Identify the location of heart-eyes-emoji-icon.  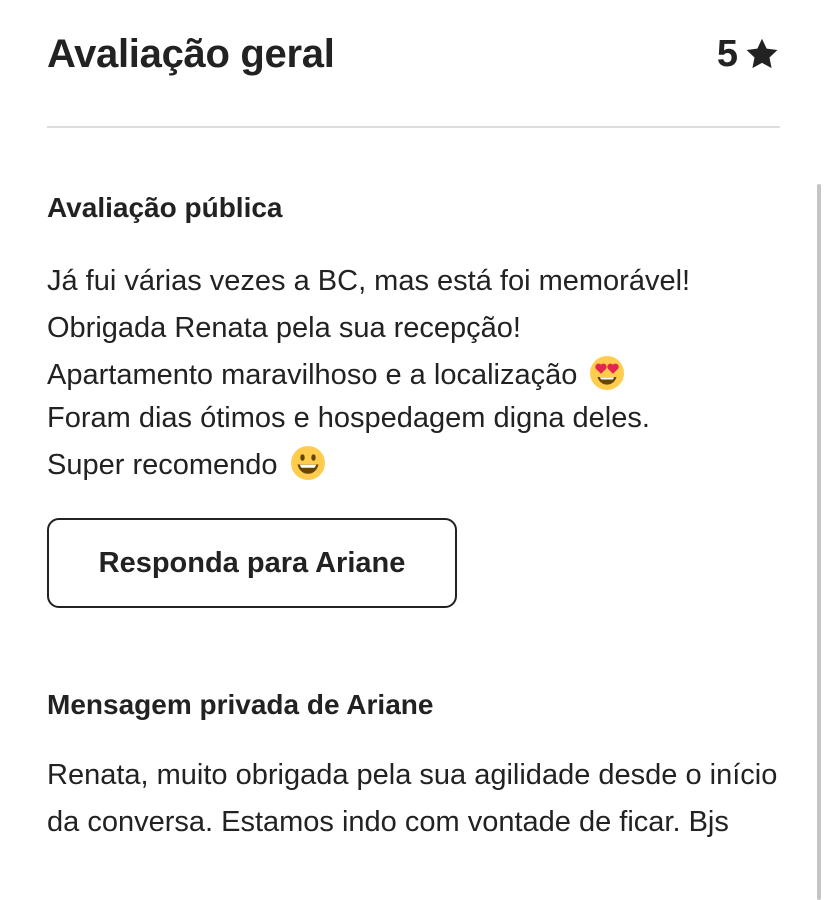
(607, 373).